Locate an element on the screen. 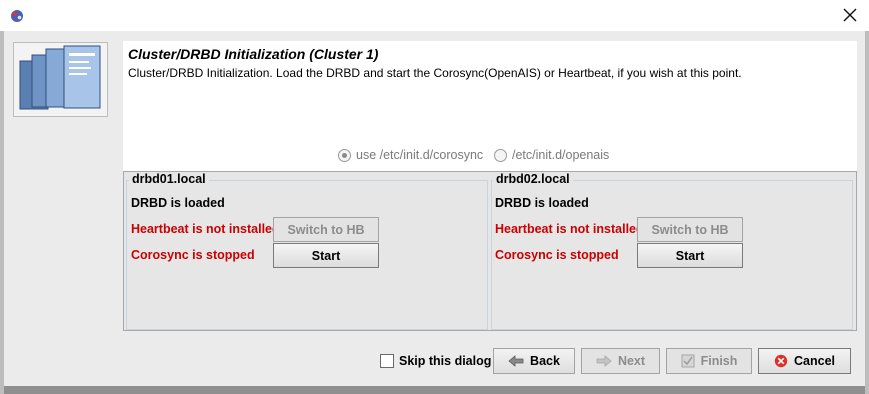 The image size is (869, 394). next-button: Next is located at coordinates (620, 361).